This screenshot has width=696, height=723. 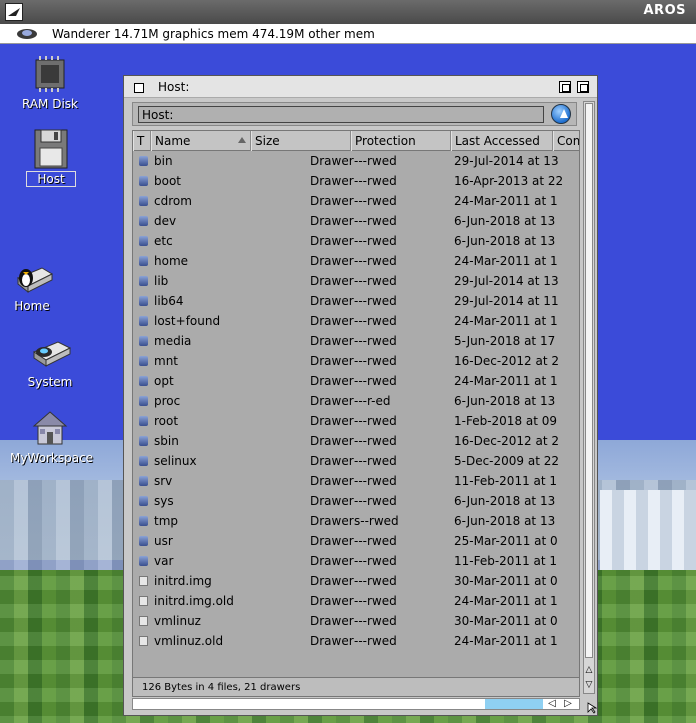 I want to click on vertical-scrollbar: △ ▽, so click(x=589, y=397).